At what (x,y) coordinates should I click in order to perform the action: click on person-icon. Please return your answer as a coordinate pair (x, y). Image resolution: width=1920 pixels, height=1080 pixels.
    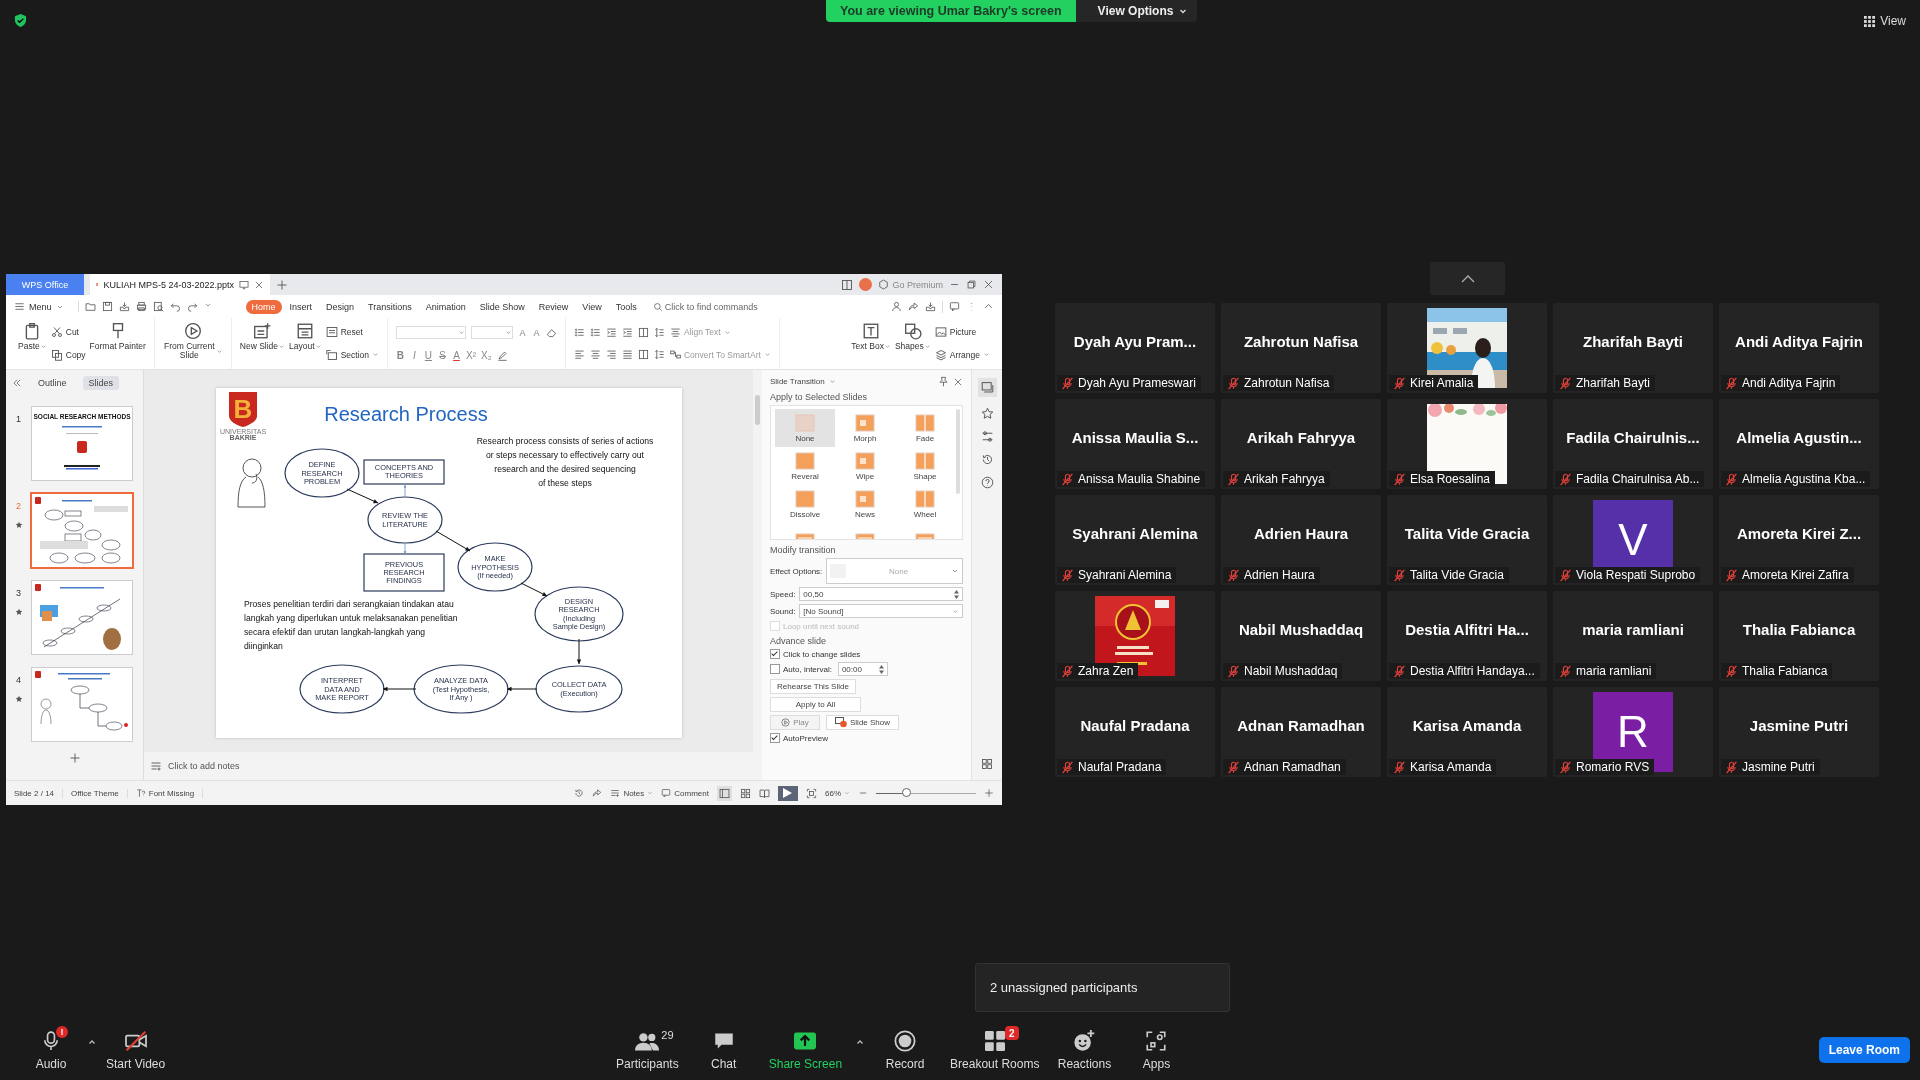
    Looking at the image, I should click on (896, 306).